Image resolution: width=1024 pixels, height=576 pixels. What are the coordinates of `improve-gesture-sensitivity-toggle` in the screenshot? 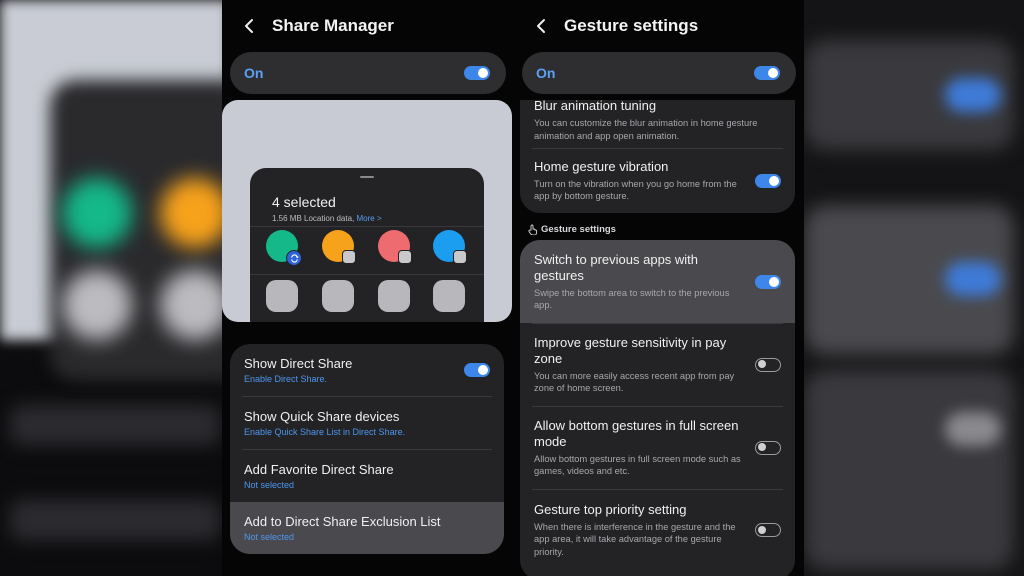 It's located at (768, 364).